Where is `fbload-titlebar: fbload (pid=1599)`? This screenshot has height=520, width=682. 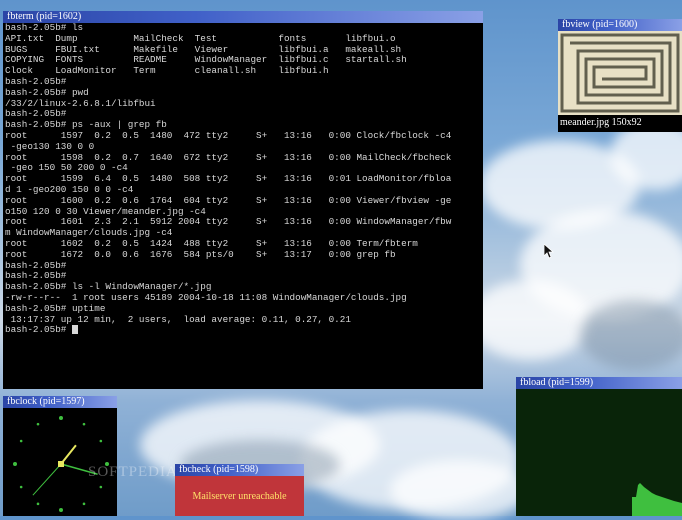
fbload-titlebar: fbload (pid=1599) is located at coordinates (599, 383).